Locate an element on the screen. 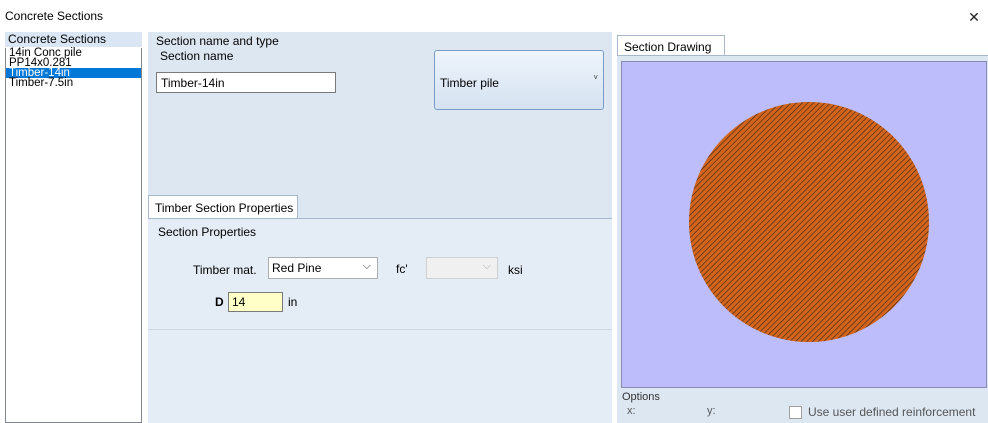 The height and width of the screenshot is (423, 988). fc-unit-label: ksi is located at coordinates (515, 270).